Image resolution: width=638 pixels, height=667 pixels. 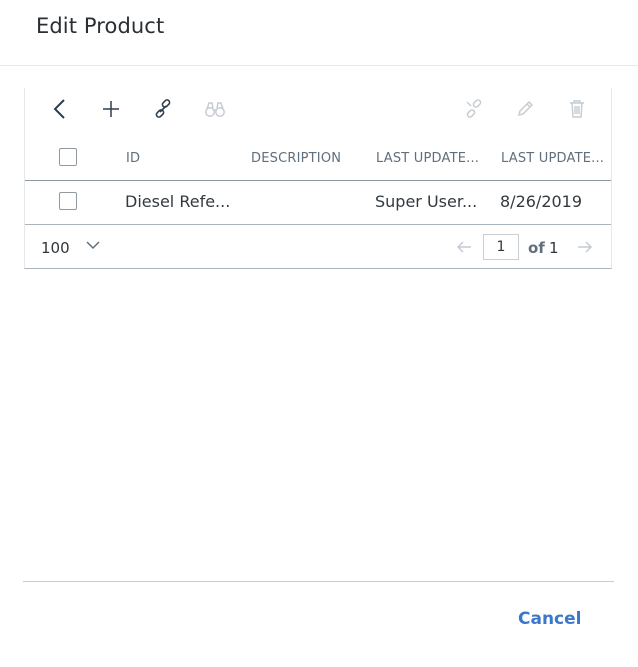 I want to click on grid-toolbar, so click(x=319, y=110).